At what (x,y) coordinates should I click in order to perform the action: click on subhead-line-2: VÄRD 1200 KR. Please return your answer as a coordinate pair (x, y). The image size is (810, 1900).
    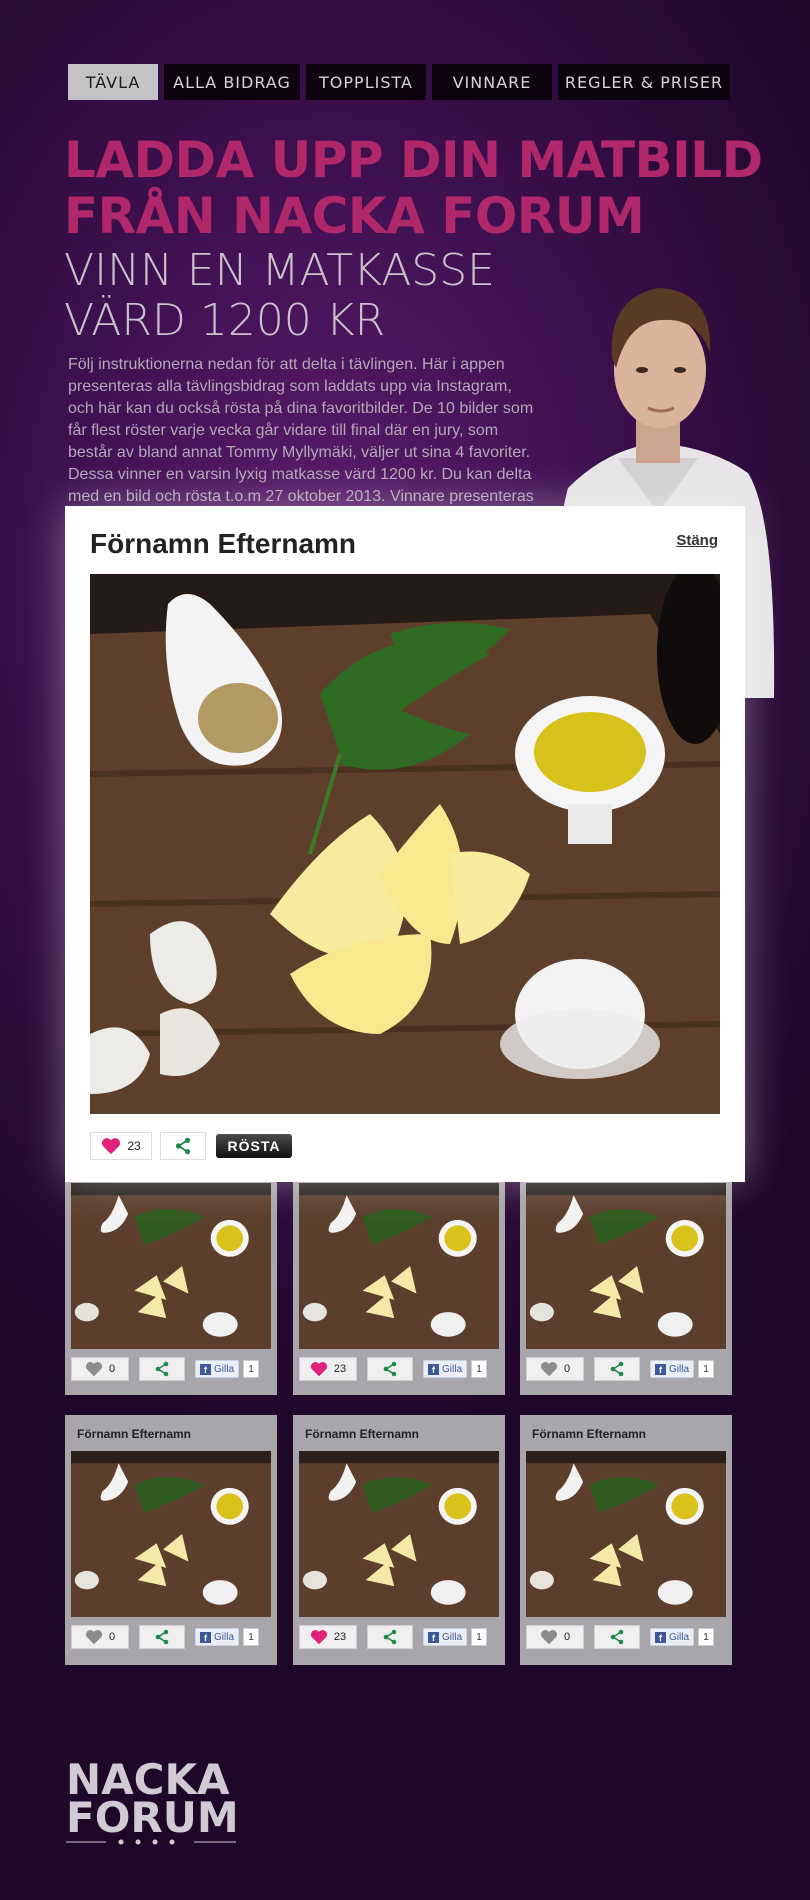
    Looking at the image, I should click on (225, 320).